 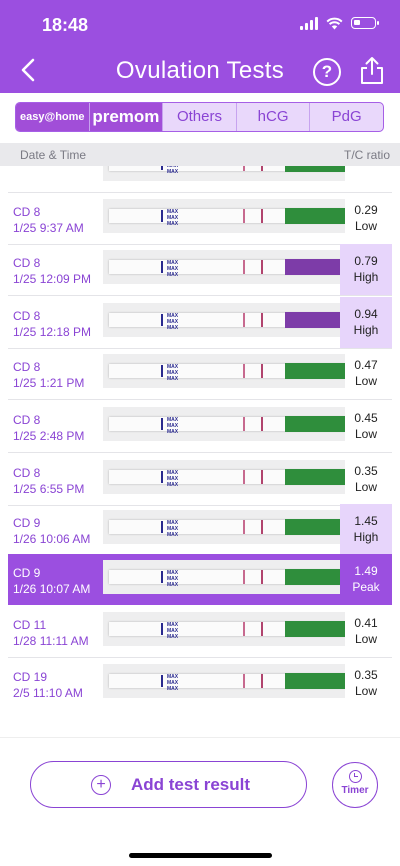 What do you see at coordinates (274, 117) in the screenshot?
I see `tab-hcg: hCG` at bounding box center [274, 117].